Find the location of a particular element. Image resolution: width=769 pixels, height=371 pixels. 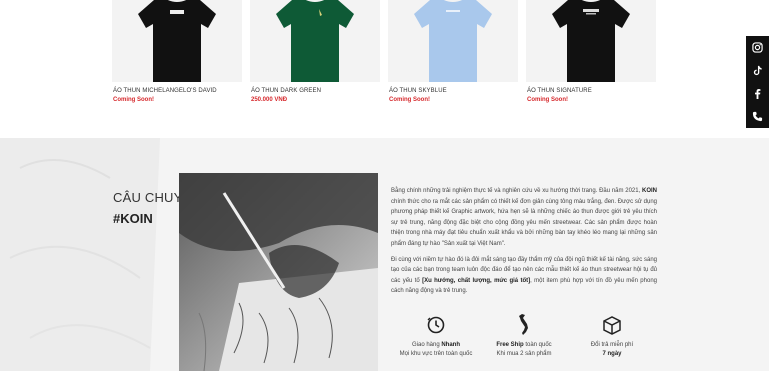

vietnam-map-icon is located at coordinates (524, 325).